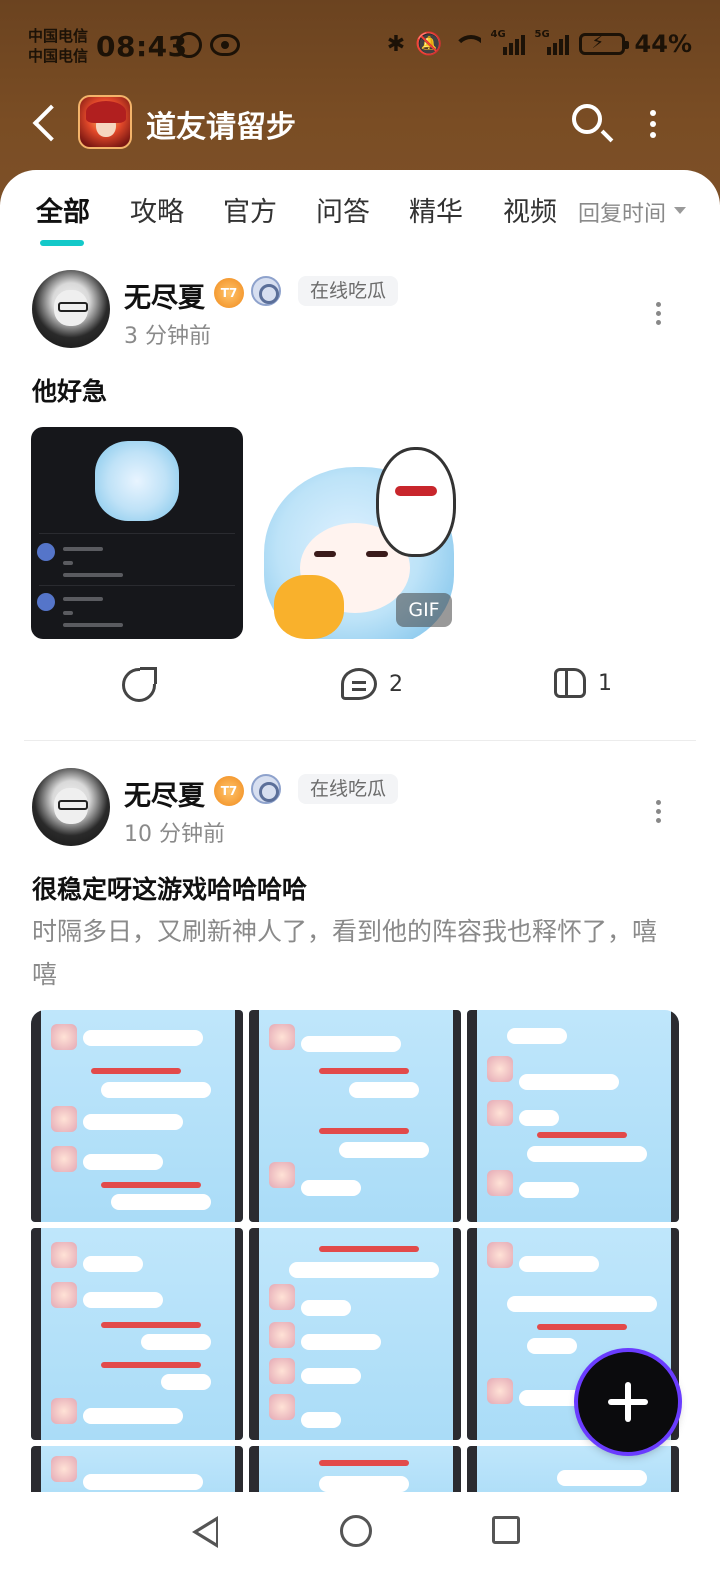 The width and height of the screenshot is (720, 1591). Describe the element at coordinates (58, 56) in the screenshot. I see `carrier-2: 中国电信` at that location.